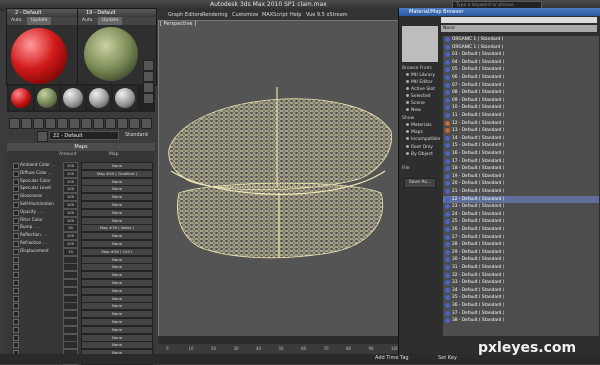  Describe the element at coordinates (521, 298) in the screenshot. I see `material-list-item: 35 - Default ( Standard )` at that location.